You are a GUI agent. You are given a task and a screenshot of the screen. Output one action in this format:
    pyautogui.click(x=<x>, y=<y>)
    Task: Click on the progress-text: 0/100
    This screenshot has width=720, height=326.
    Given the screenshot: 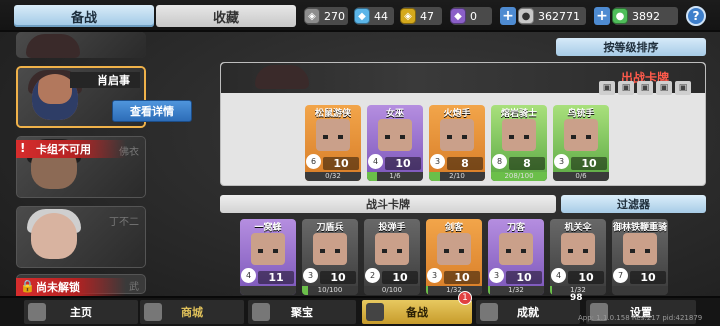 What is the action you would take?
    pyautogui.click(x=392, y=290)
    